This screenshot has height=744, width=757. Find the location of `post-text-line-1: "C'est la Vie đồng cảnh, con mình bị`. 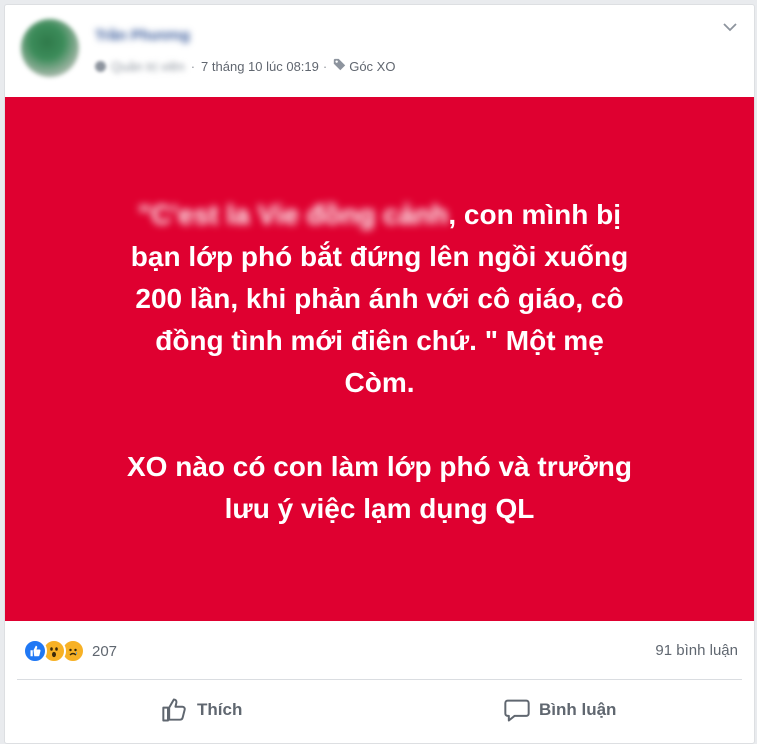

post-text-line-1: "C'est la Vie đồng cảnh, con mình bị is located at coordinates (380, 215).